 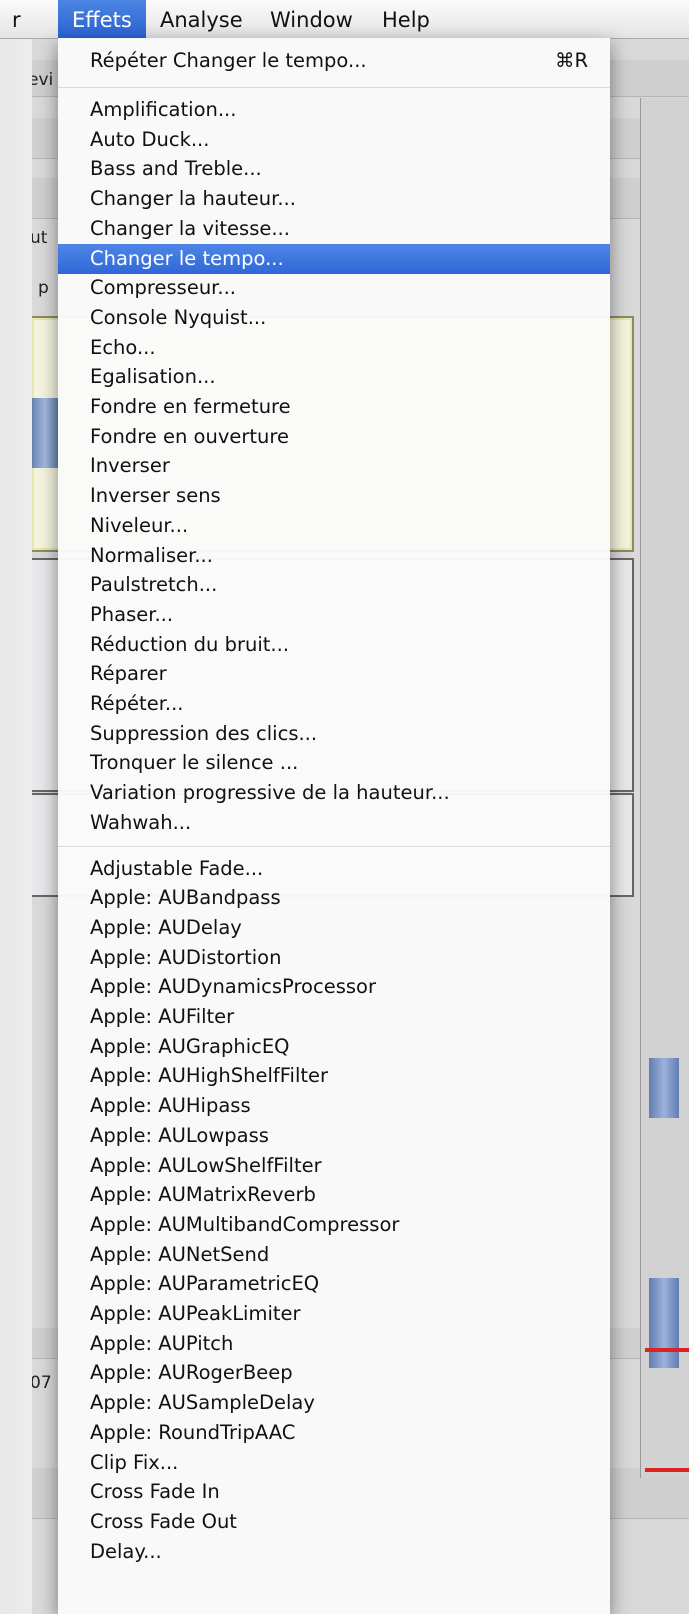 What do you see at coordinates (334, 1373) in the screenshot?
I see `menu-item: Apple: AURogerBeep` at bounding box center [334, 1373].